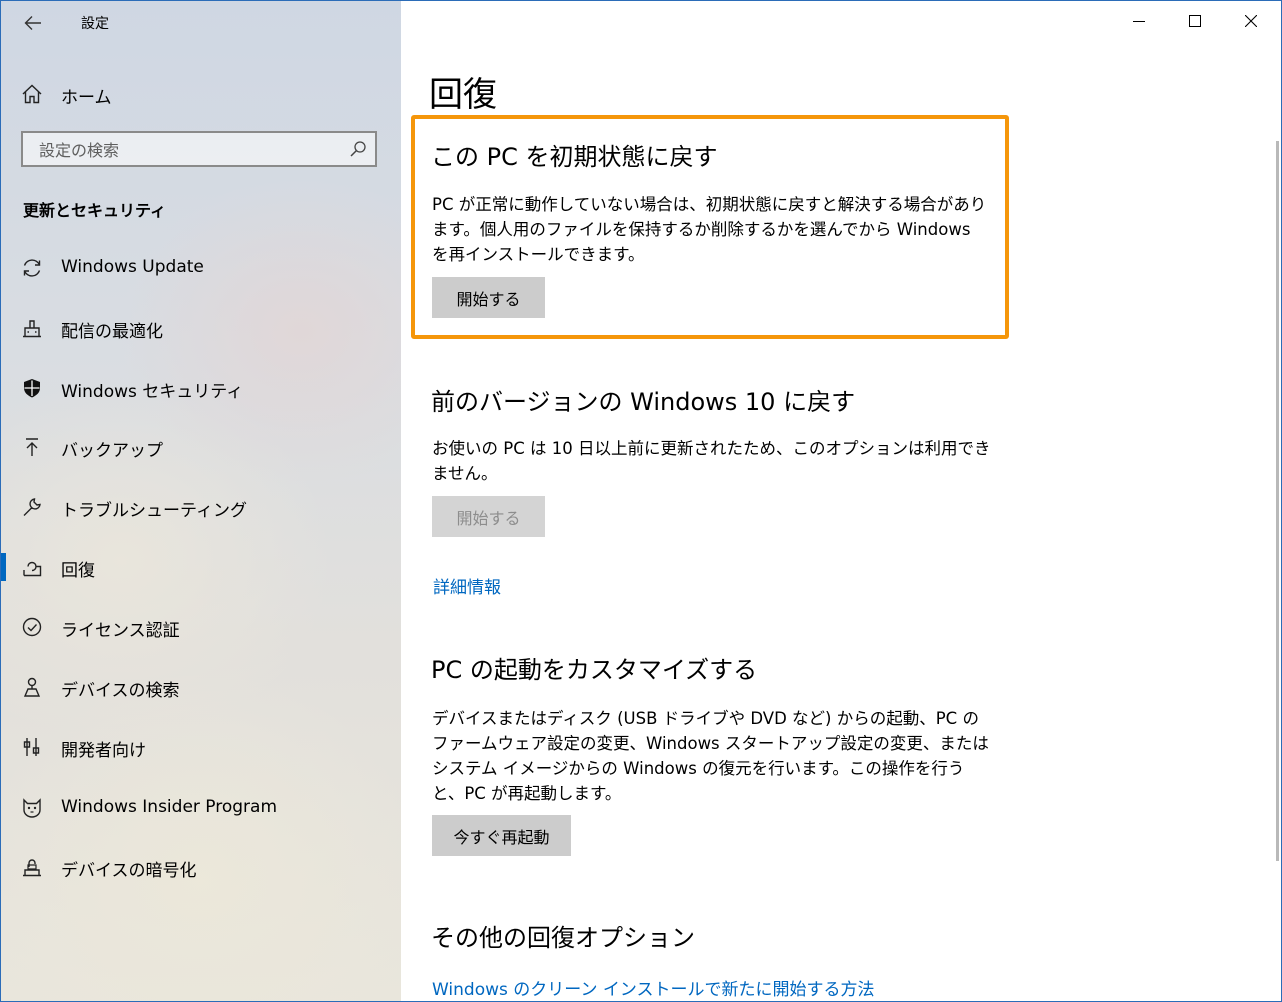  I want to click on reset-start-button: 開始する, so click(488, 297).